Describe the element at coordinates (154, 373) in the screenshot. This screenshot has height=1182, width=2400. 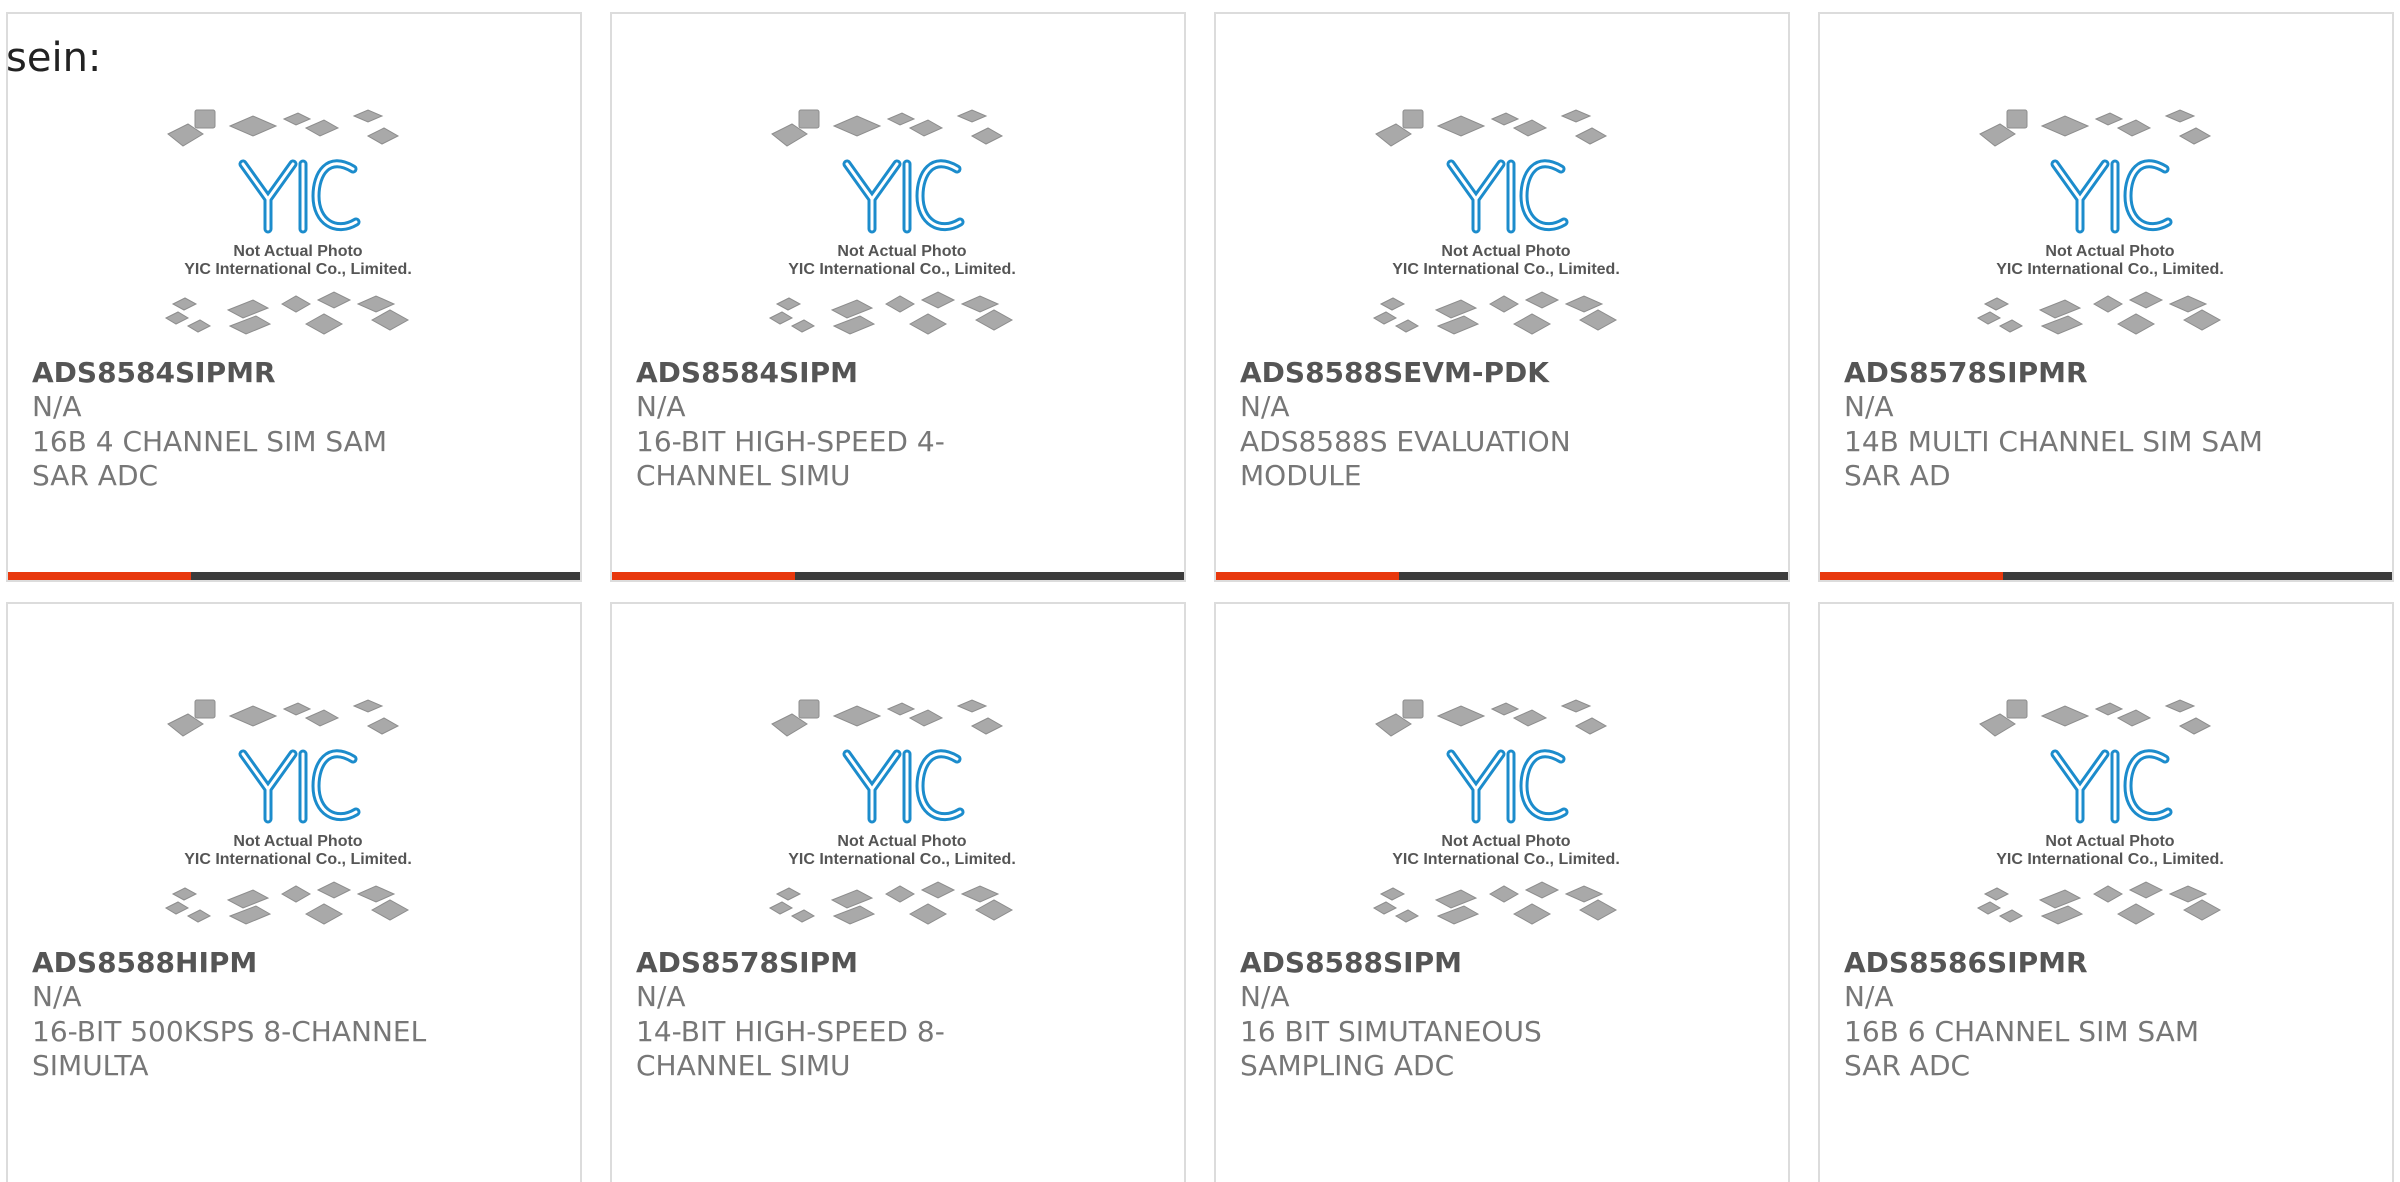
I see `part-number-link: ADS8584SIPMR` at that location.